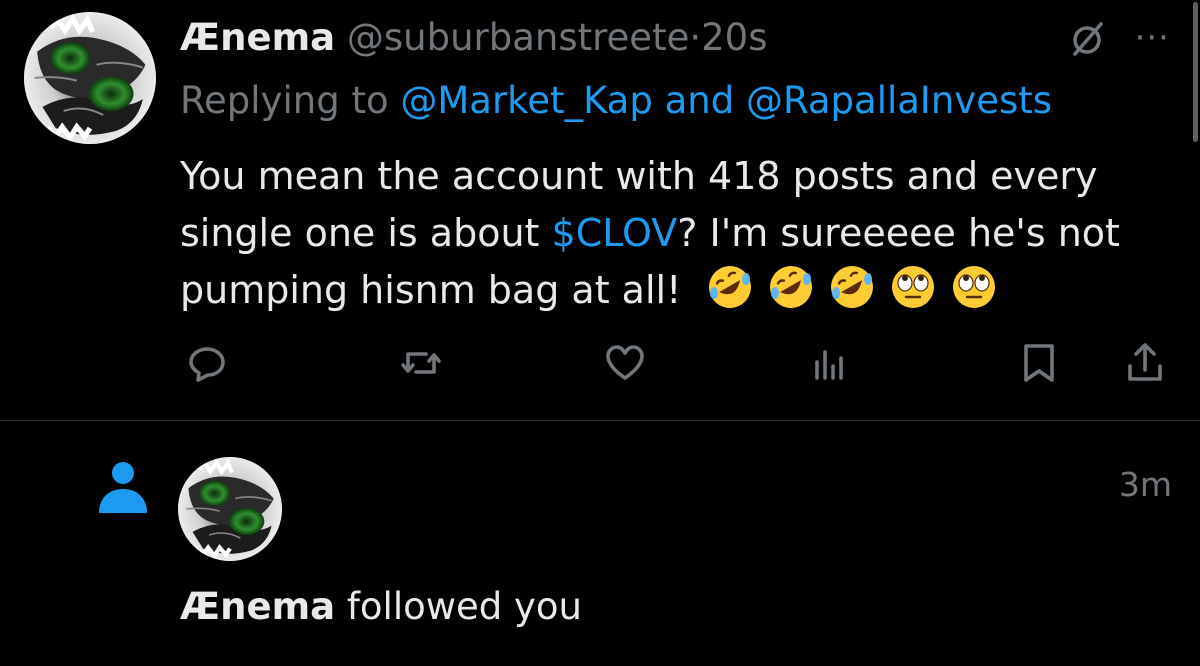 Image resolution: width=1200 pixels, height=666 pixels. I want to click on views-icon, so click(829, 363).